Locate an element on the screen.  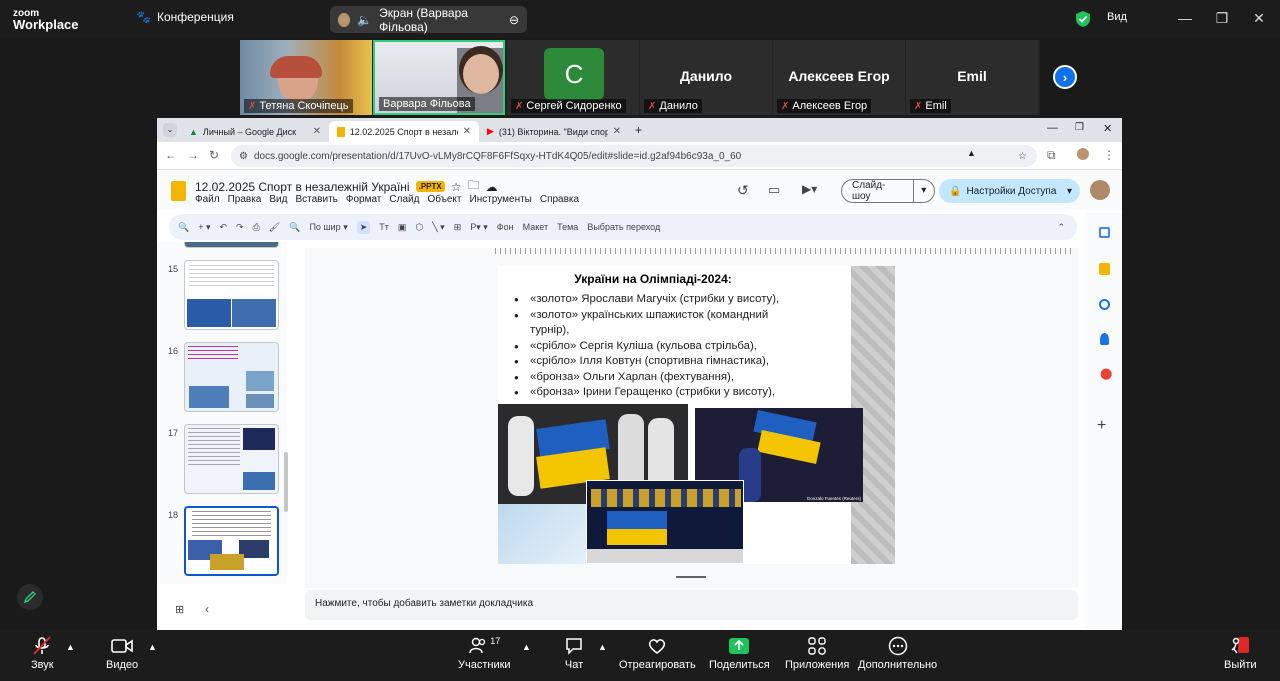
react-button: Отреагировать is located at coordinates (657, 653).